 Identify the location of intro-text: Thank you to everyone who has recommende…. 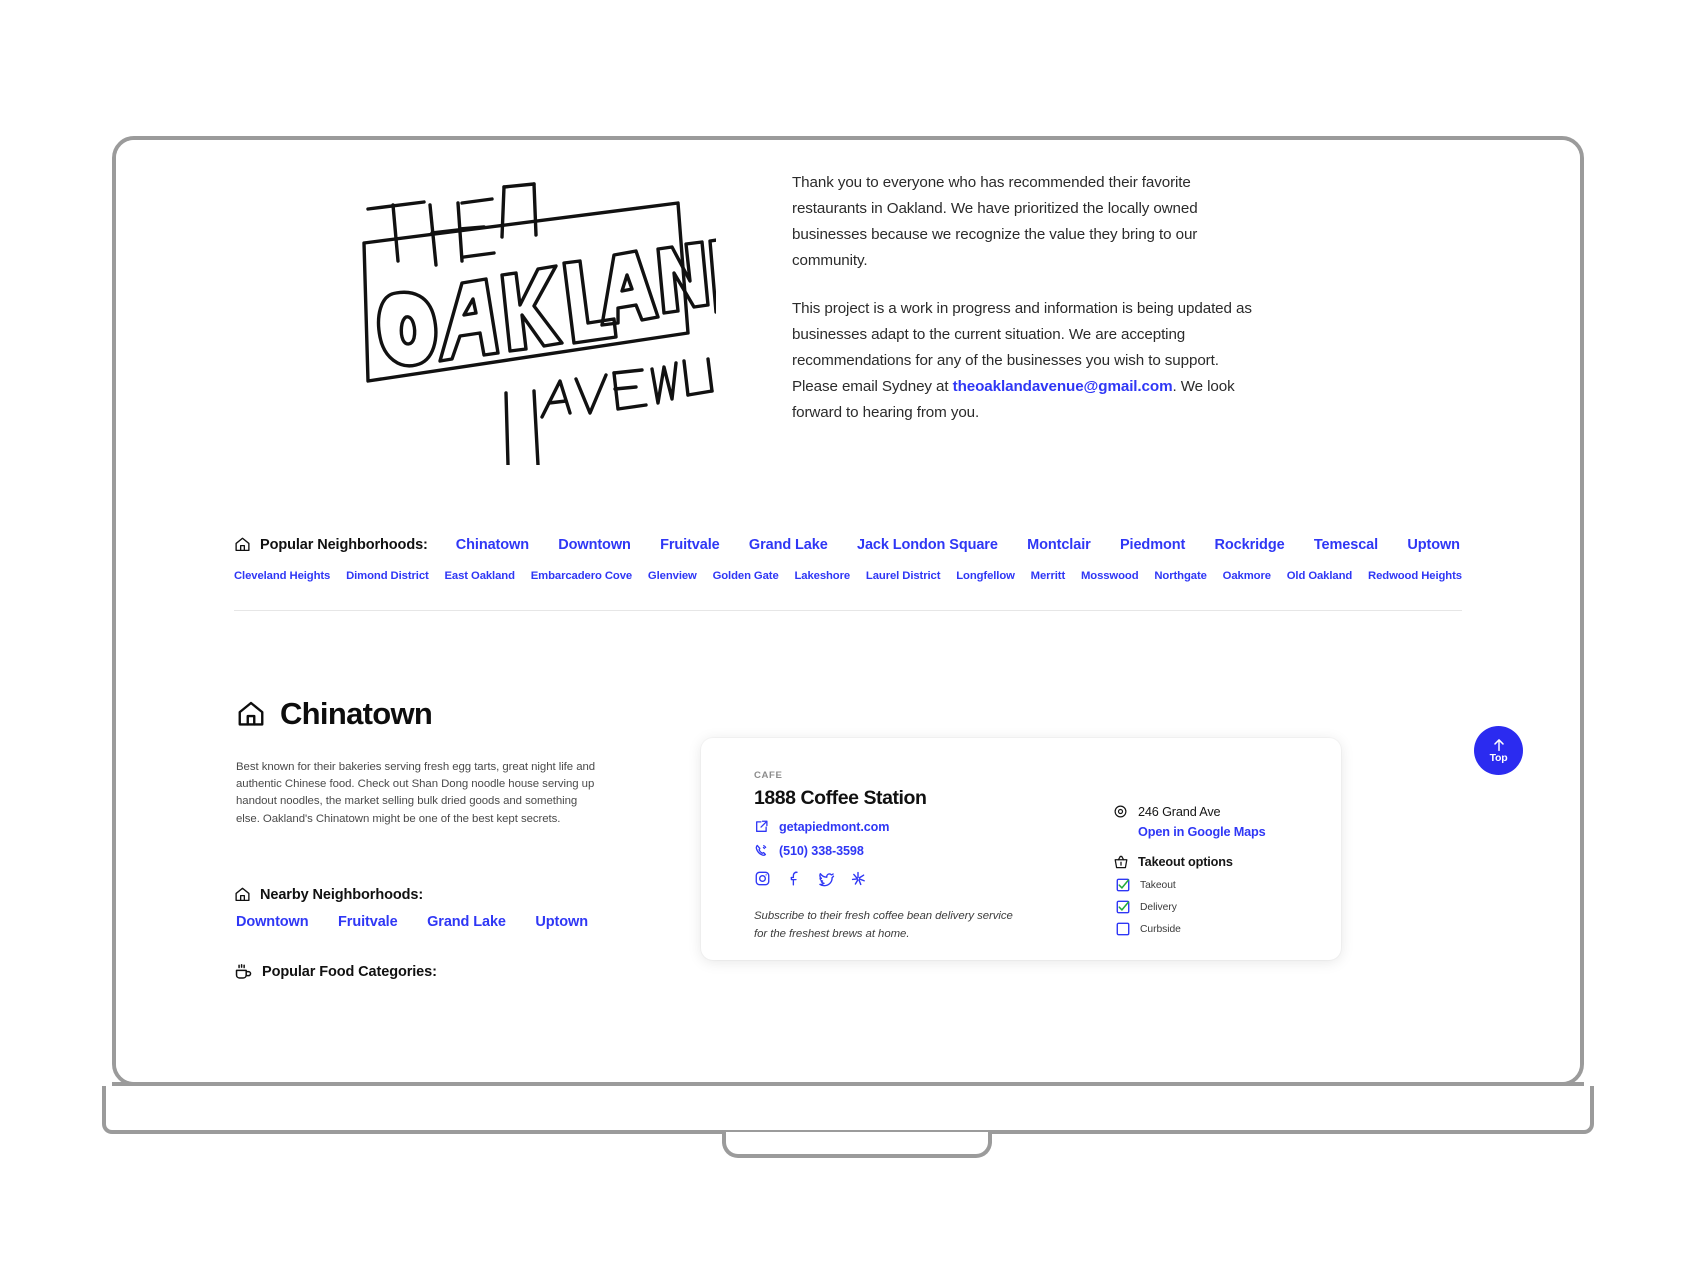
(1027, 298).